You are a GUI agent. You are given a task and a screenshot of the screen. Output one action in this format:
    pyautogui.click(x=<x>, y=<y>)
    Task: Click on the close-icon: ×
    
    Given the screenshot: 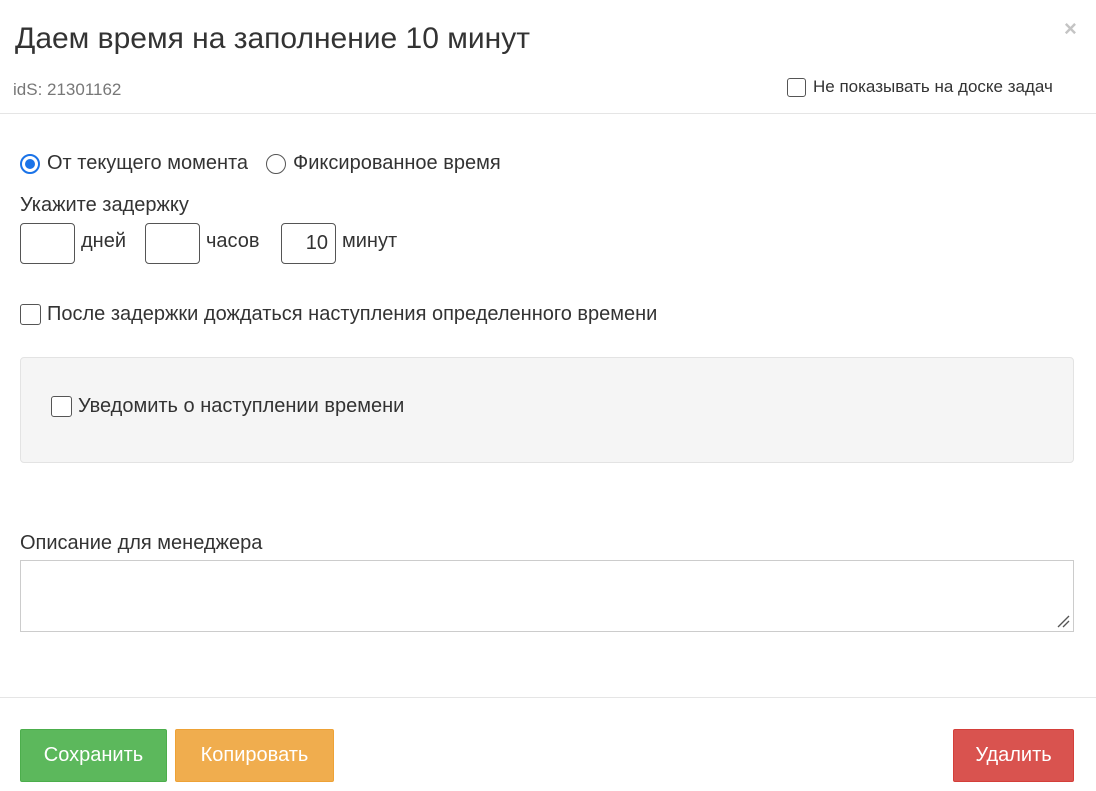 What is the action you would take?
    pyautogui.click(x=1070, y=29)
    